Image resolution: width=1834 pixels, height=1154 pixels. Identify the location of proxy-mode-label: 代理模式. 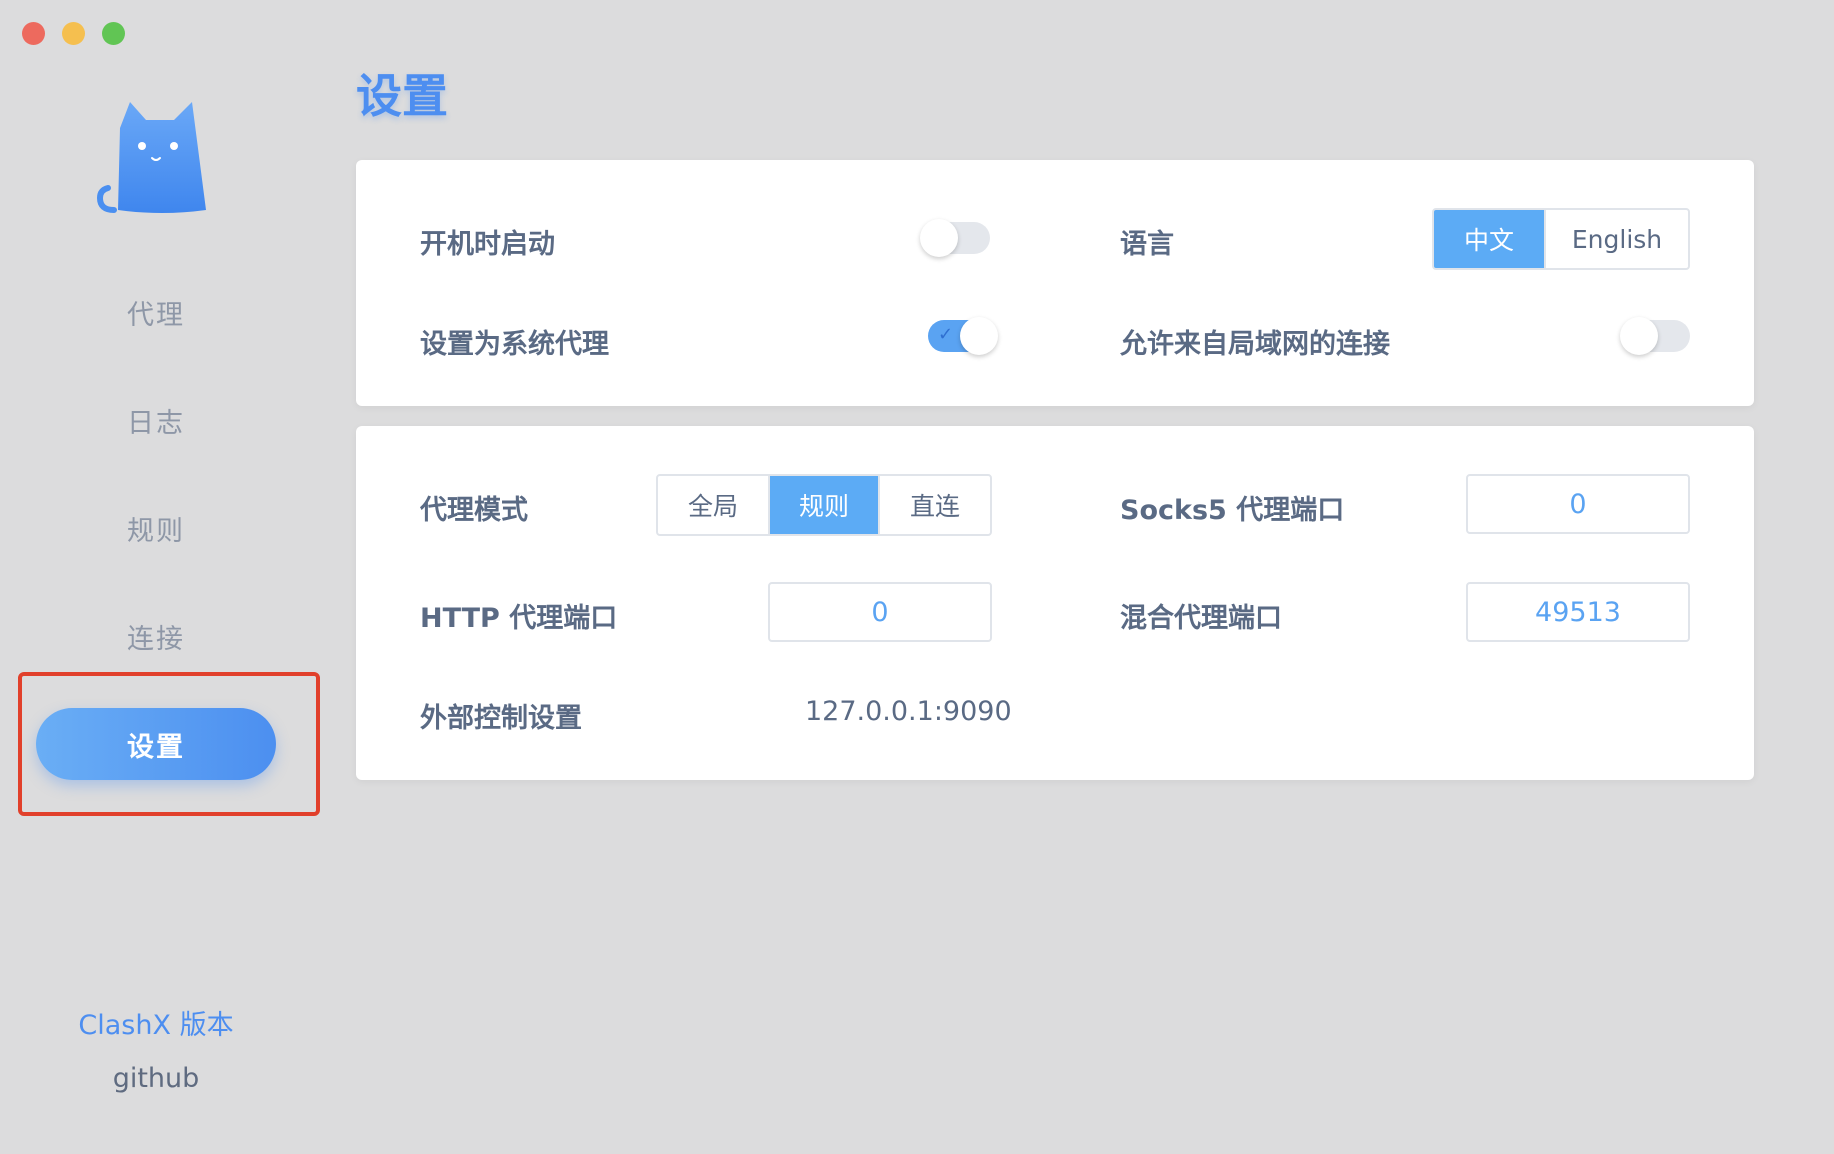
(474, 510).